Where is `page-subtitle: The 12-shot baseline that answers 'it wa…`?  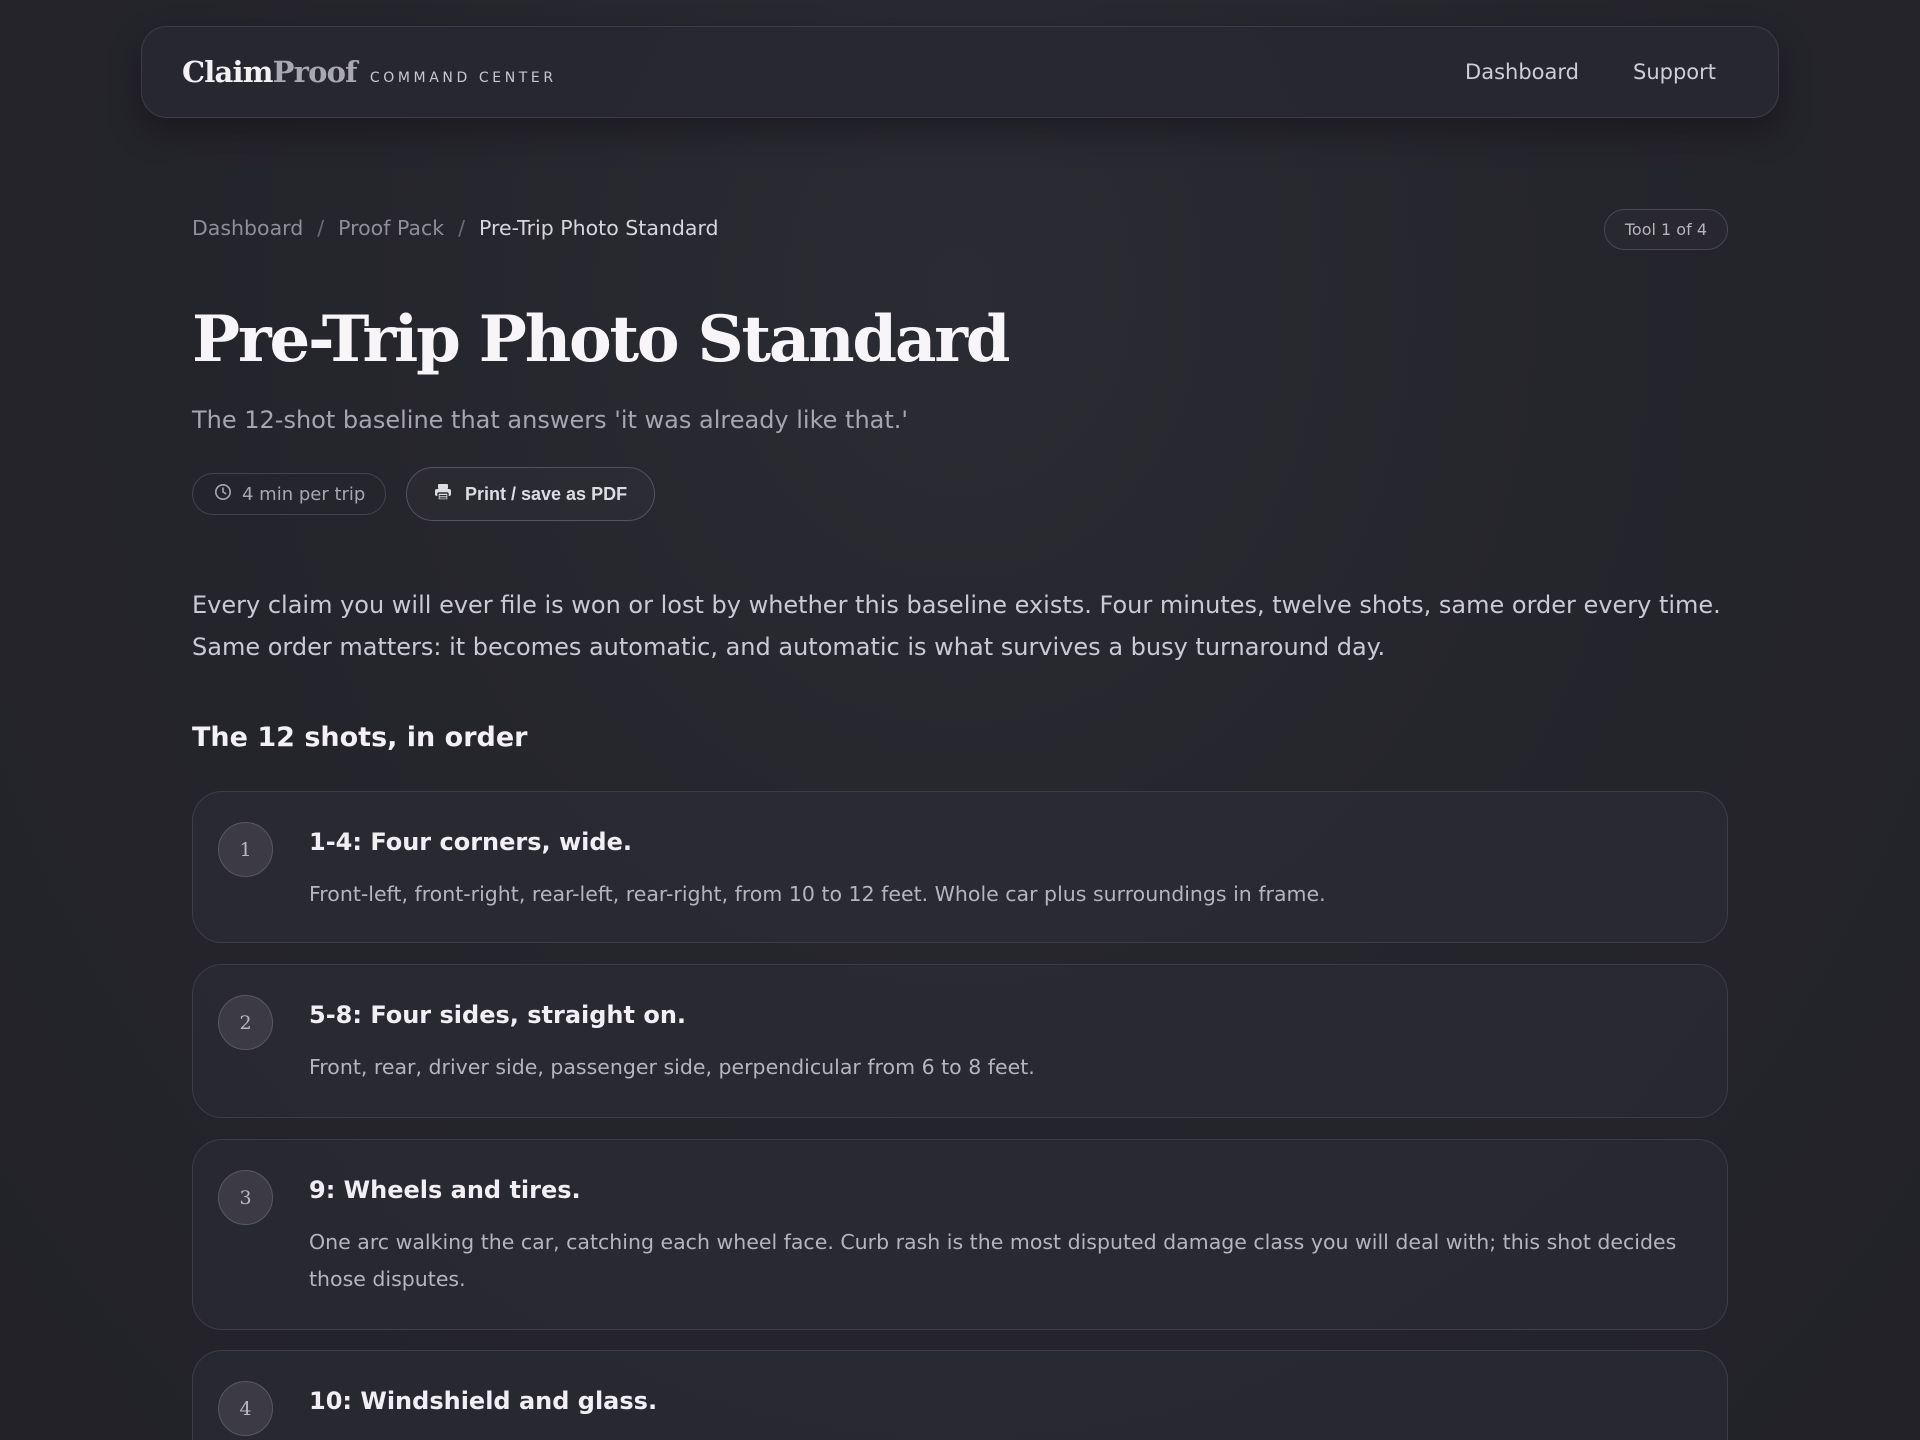
page-subtitle: The 12-shot baseline that answers 'it wa… is located at coordinates (550, 420).